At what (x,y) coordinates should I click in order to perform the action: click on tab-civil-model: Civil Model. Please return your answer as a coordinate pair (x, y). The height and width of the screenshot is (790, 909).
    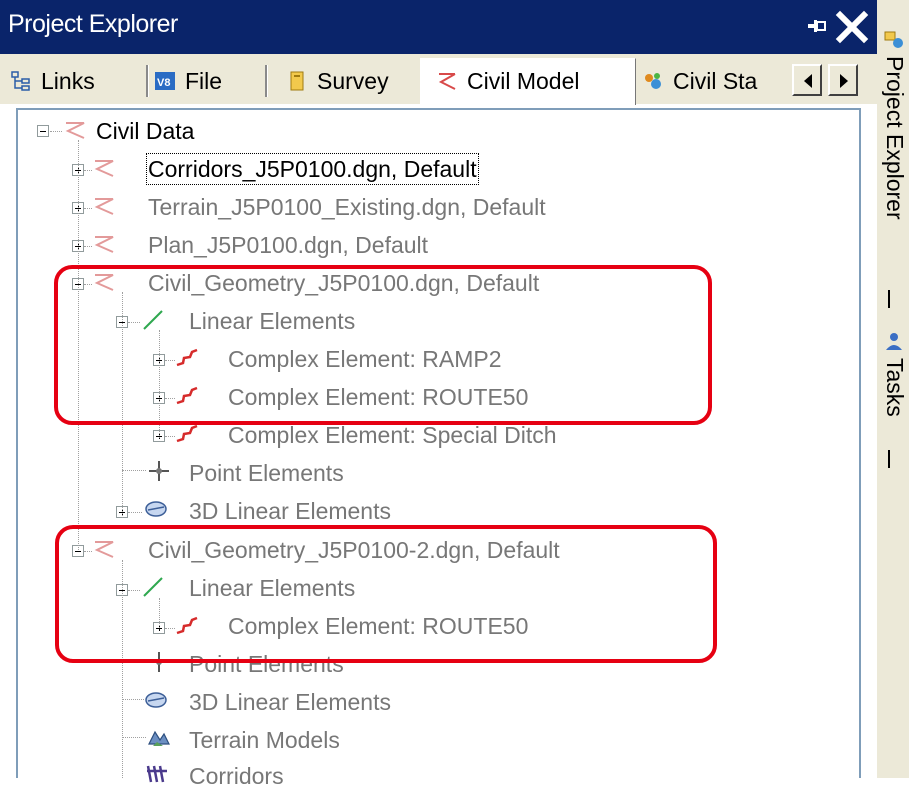
    Looking at the image, I should click on (534, 81).